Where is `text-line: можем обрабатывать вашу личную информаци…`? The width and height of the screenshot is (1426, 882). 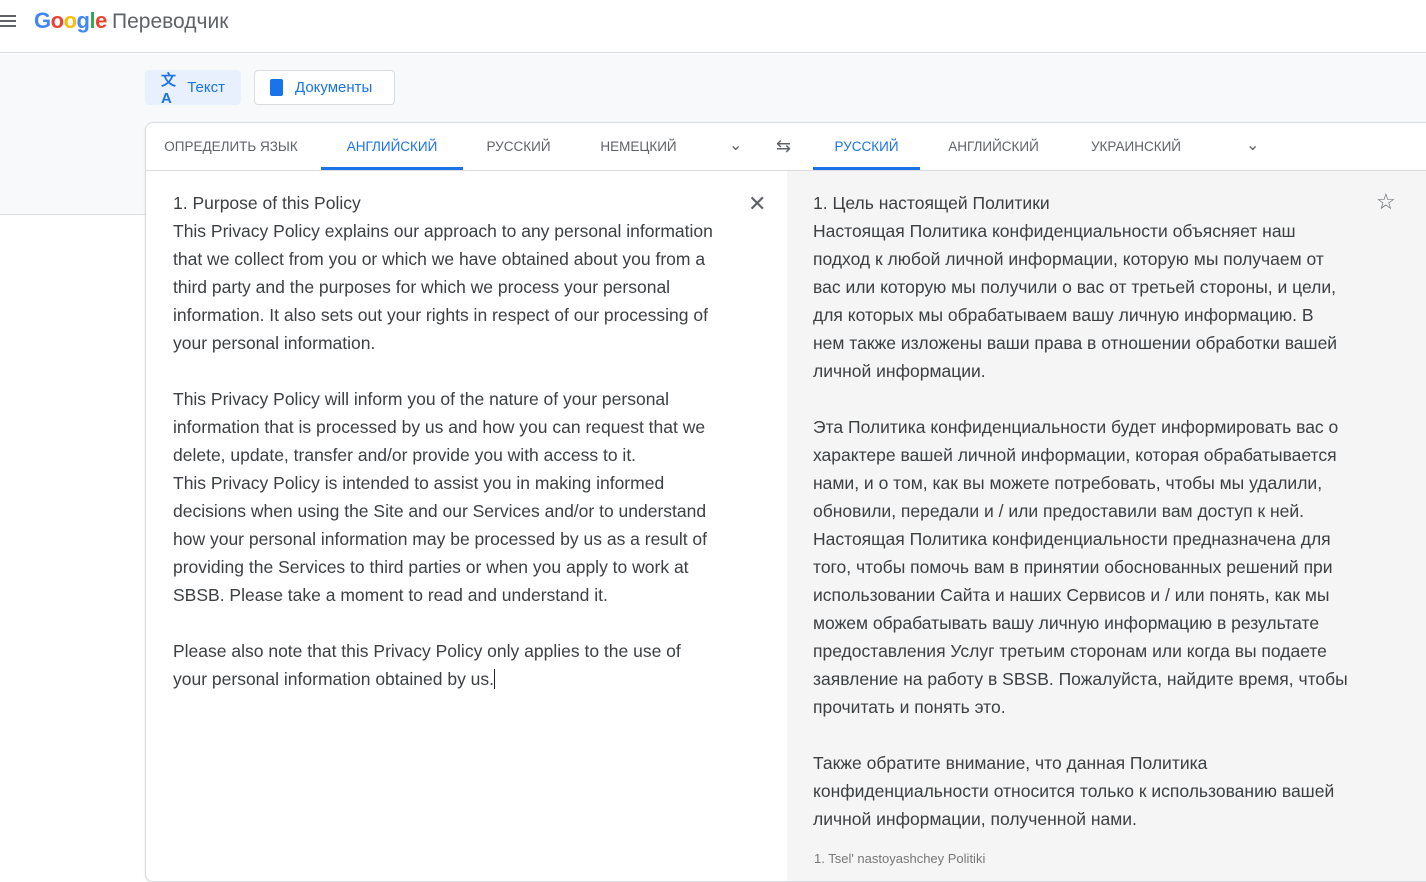 text-line: можем обрабатывать вашу личную информаци… is located at coordinates (1066, 623).